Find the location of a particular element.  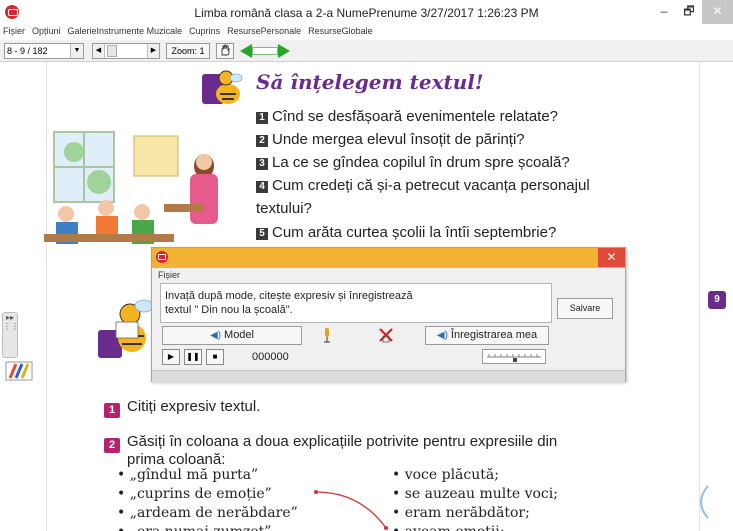

resource-badge-icon: 9 is located at coordinates (717, 300).